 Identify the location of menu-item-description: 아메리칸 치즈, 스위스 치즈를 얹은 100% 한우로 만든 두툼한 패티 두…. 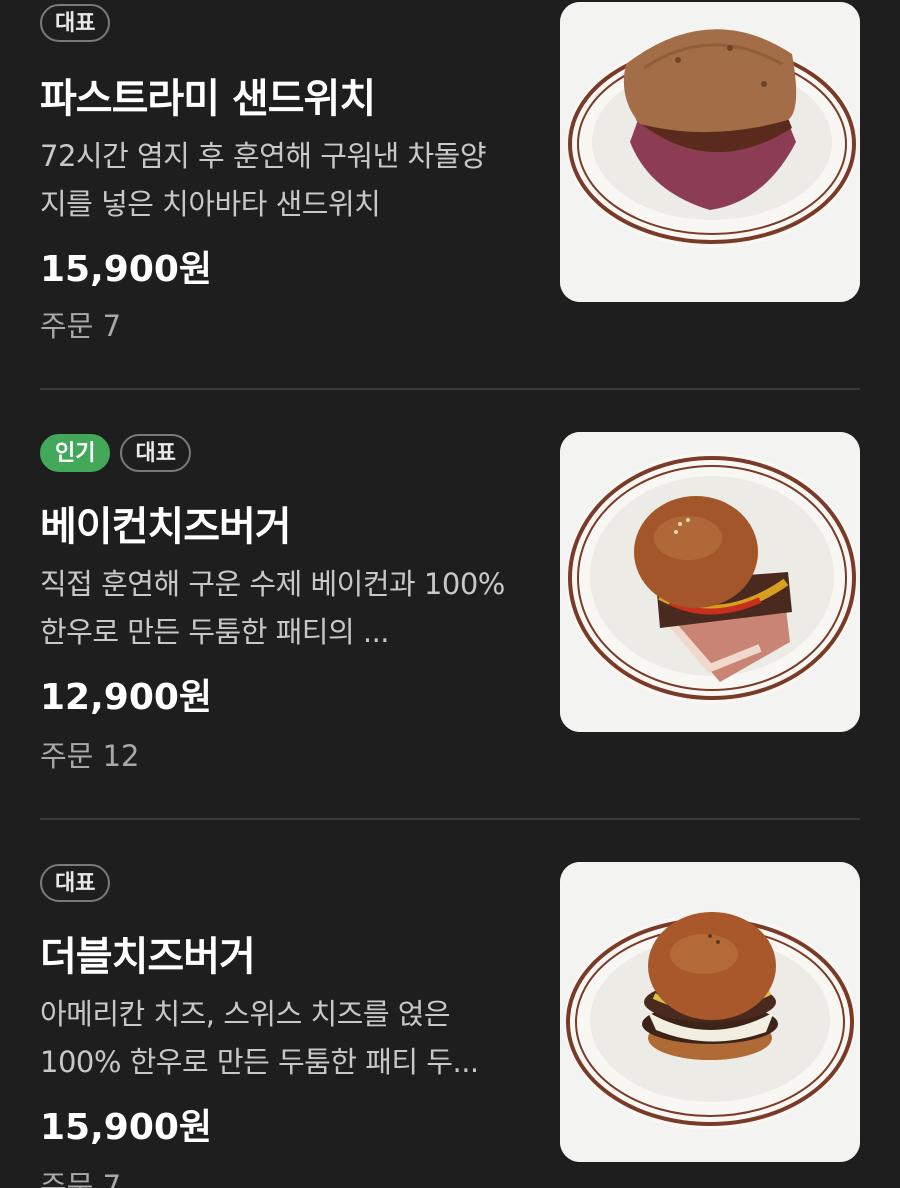
(259, 1038).